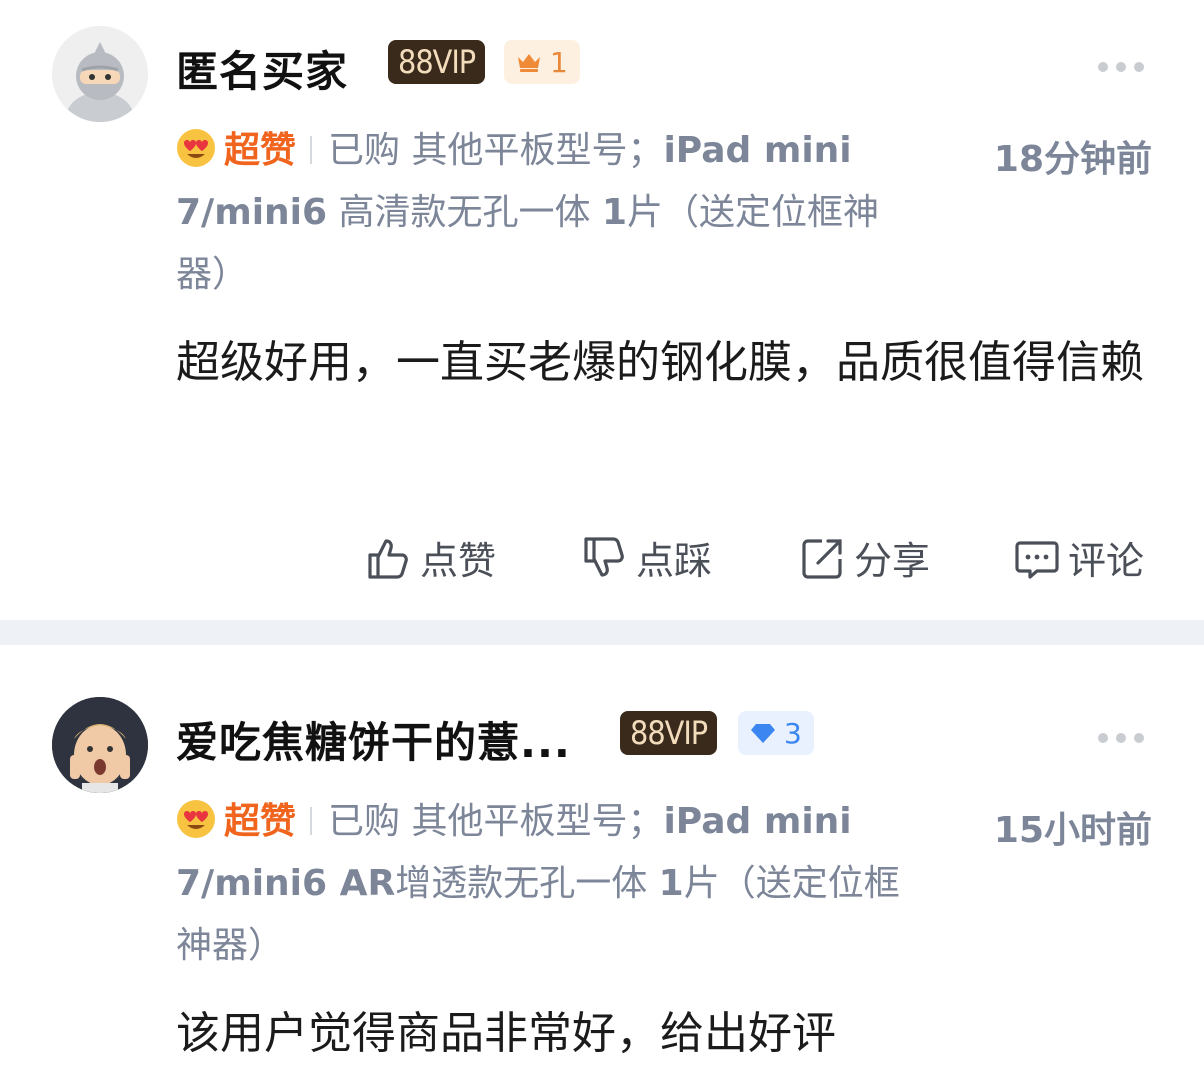 This screenshot has height=1080, width=1204. I want to click on like-label: 点赞, so click(458, 561).